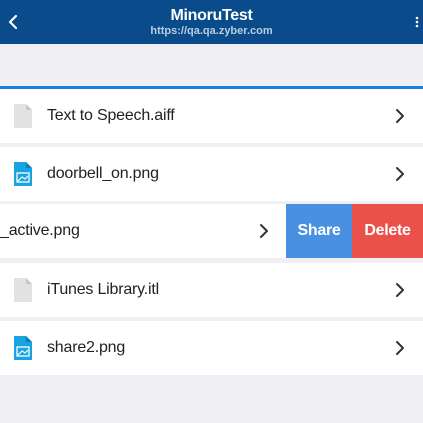 Image resolution: width=423 pixels, height=423 pixels. Describe the element at coordinates (211, 15) in the screenshot. I see `page-title: MinoruTest` at that location.